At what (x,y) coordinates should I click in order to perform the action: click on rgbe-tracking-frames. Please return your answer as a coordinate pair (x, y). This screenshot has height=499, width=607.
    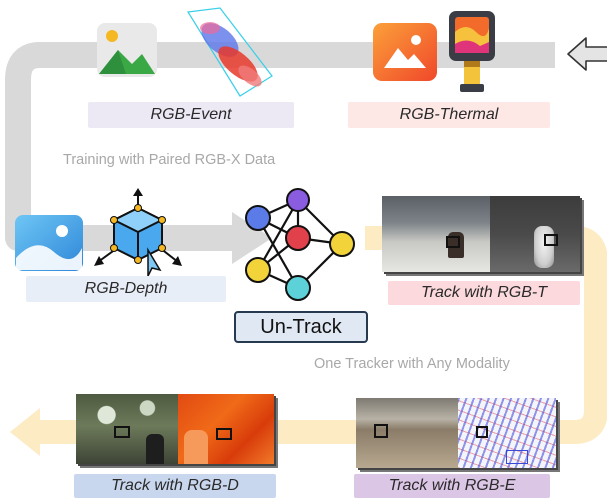
    Looking at the image, I should click on (456, 433).